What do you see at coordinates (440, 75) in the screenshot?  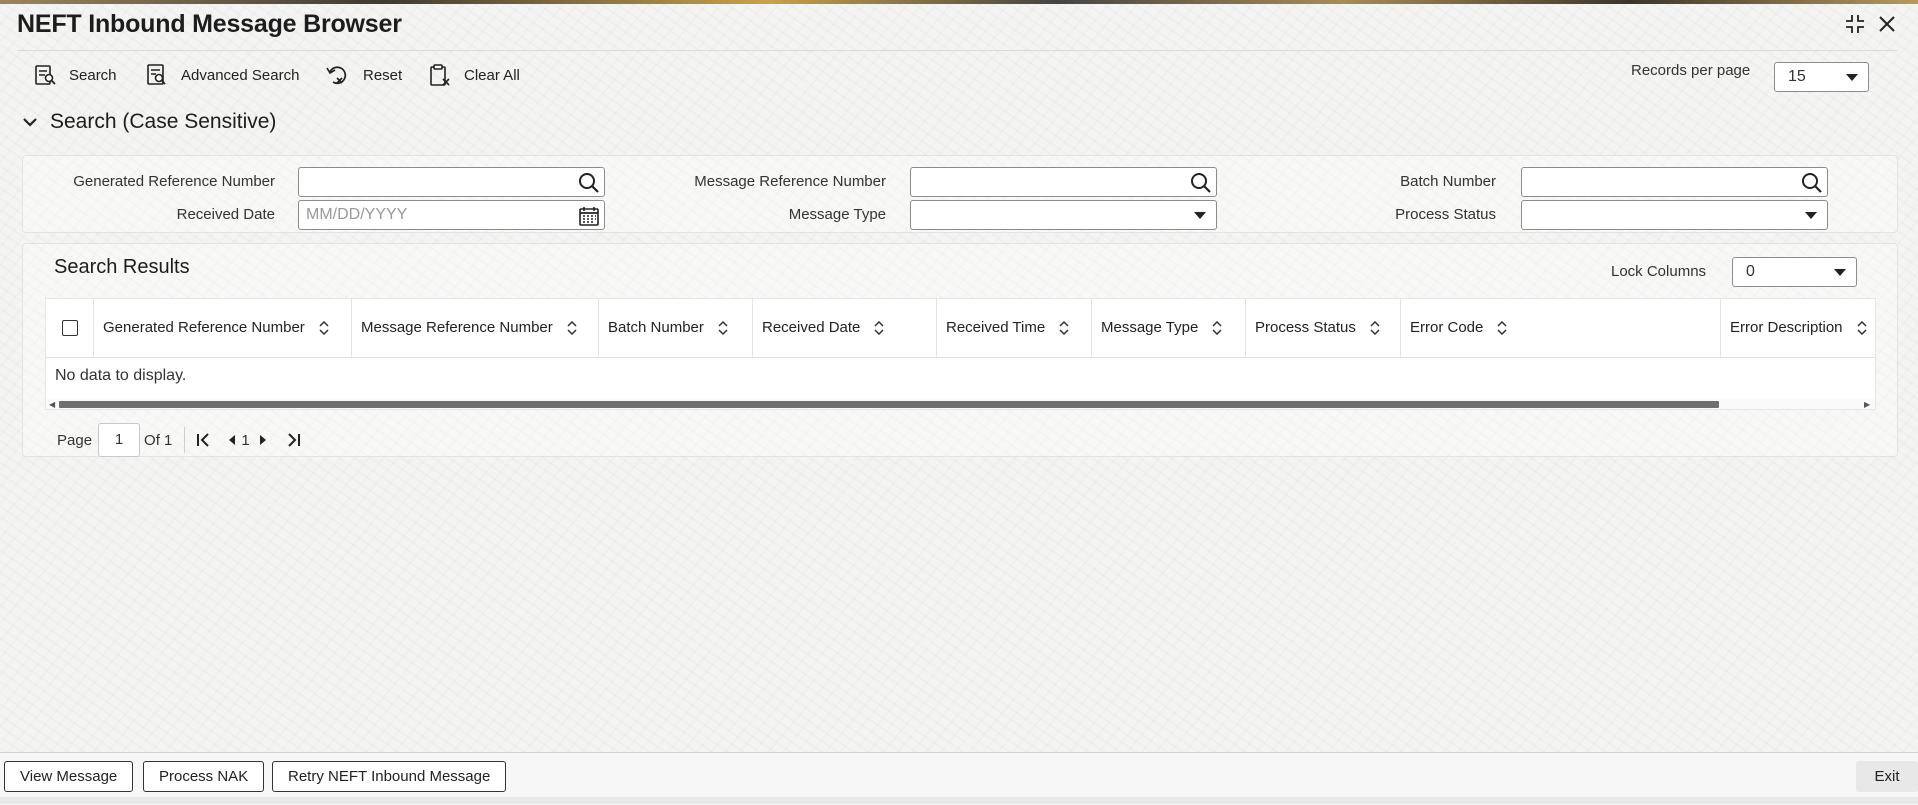 I see `clipboard-clear-icon` at bounding box center [440, 75].